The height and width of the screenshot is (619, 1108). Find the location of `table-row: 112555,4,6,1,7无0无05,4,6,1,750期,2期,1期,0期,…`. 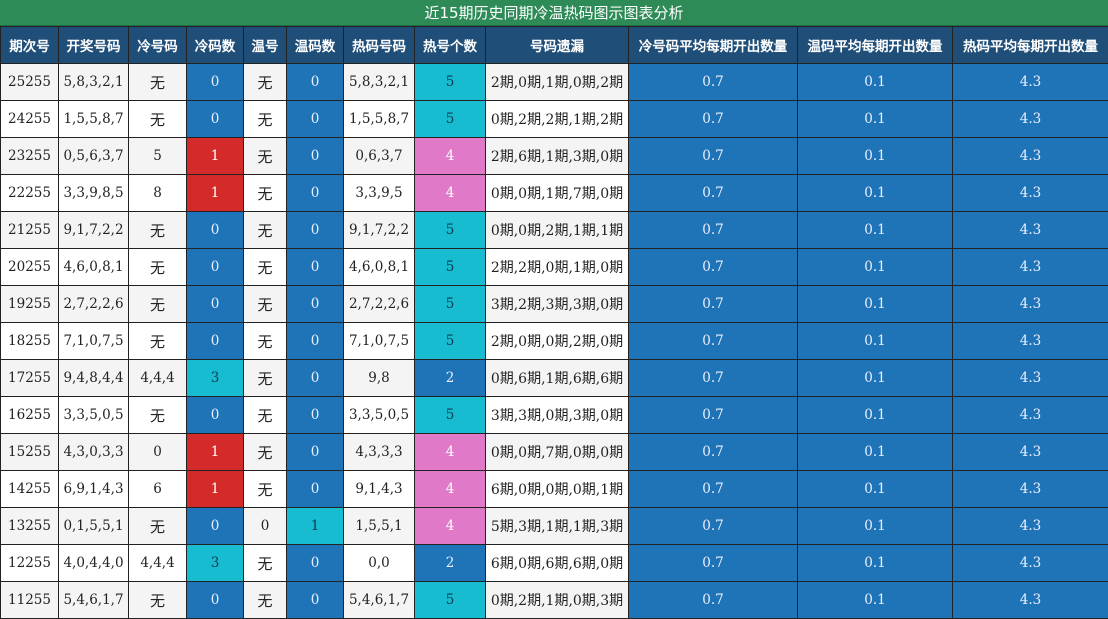

table-row: 112555,4,6,1,7无0无05,4,6,1,750期,2期,1期,0期,… is located at coordinates (554, 600).